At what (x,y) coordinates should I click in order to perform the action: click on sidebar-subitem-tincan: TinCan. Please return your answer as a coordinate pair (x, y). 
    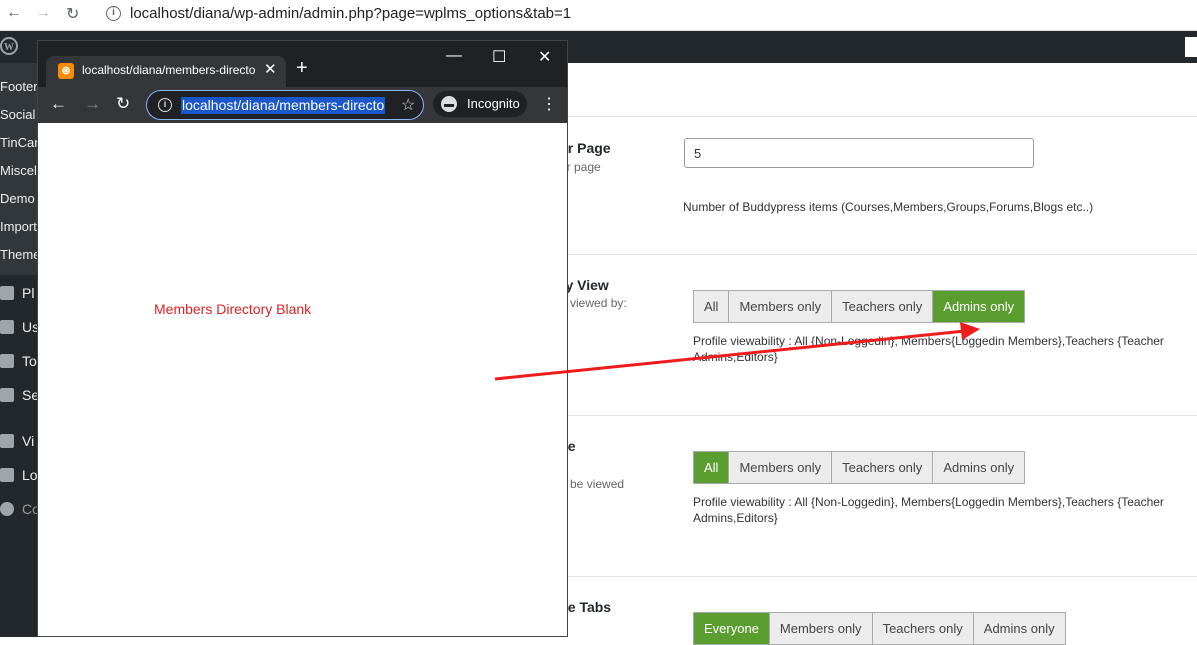
    Looking at the image, I should click on (20, 142).